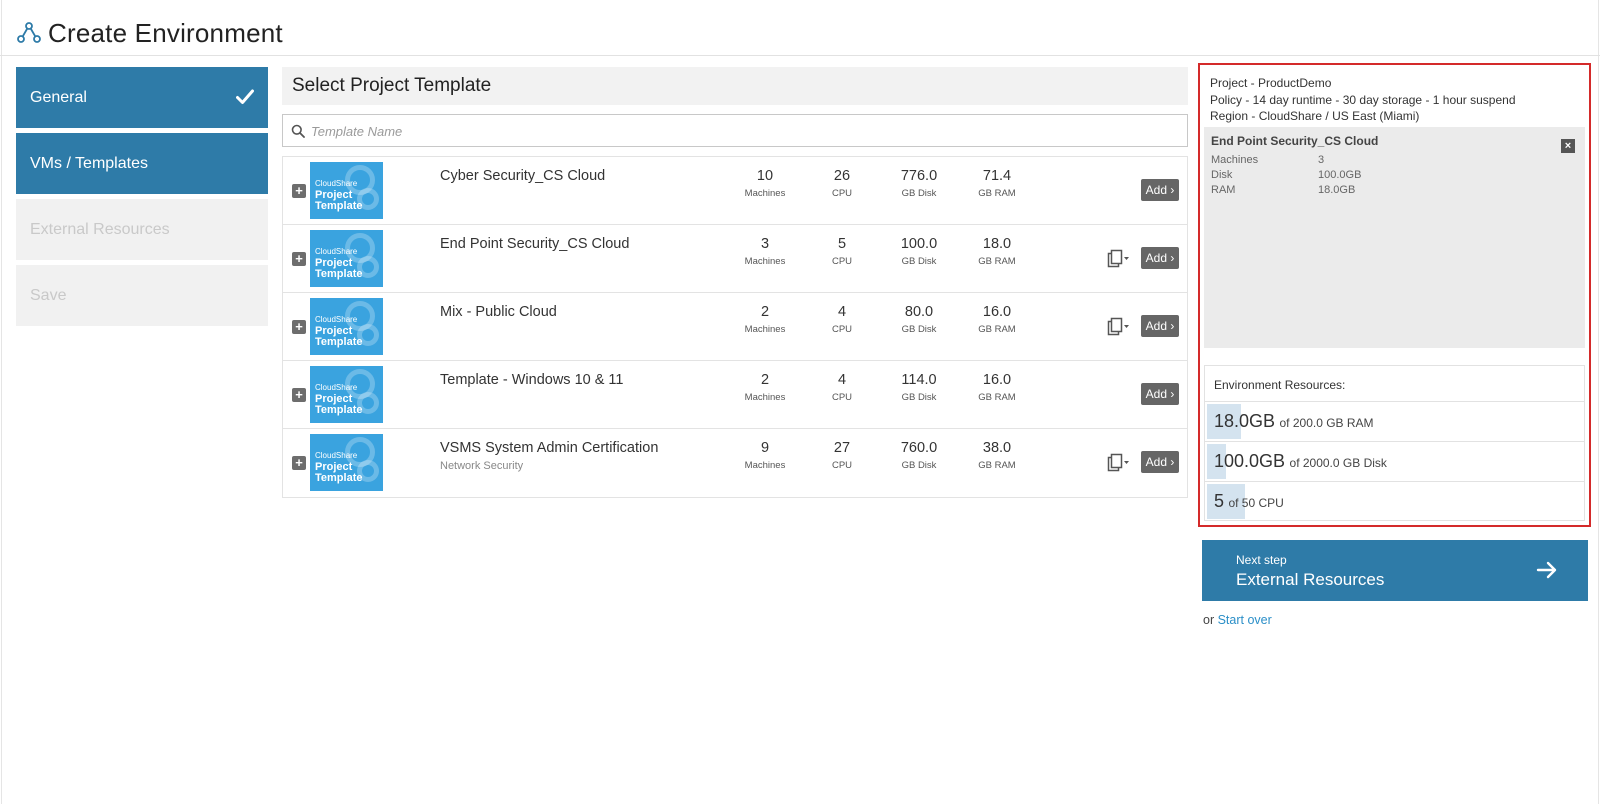 The height and width of the screenshot is (804, 1600). What do you see at coordinates (765, 448) in the screenshot?
I see `stat-value: 9` at bounding box center [765, 448].